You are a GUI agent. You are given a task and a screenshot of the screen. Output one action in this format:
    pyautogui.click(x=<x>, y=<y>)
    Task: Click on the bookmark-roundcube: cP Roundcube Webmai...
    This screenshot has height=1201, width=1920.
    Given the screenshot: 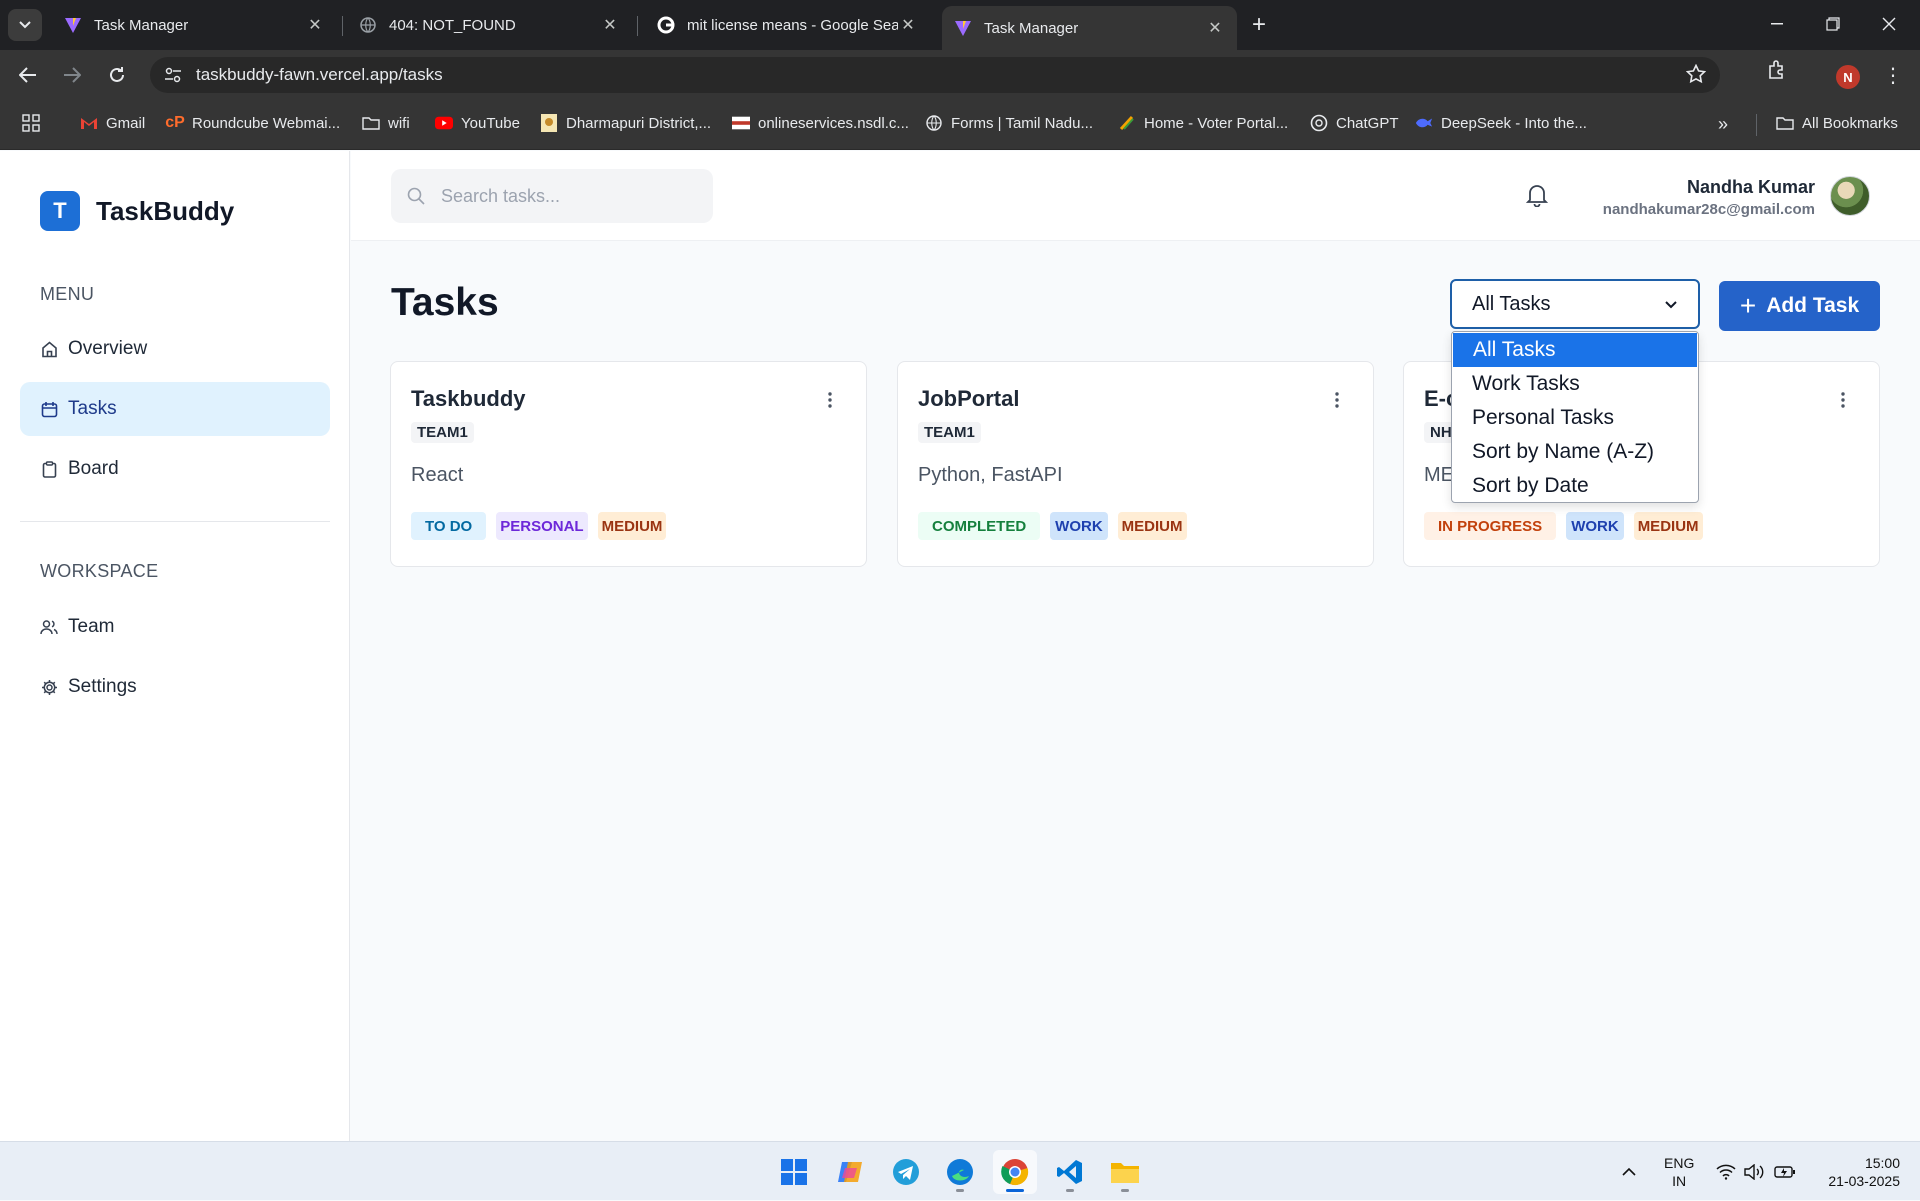 What is the action you would take?
    pyautogui.click(x=252, y=123)
    